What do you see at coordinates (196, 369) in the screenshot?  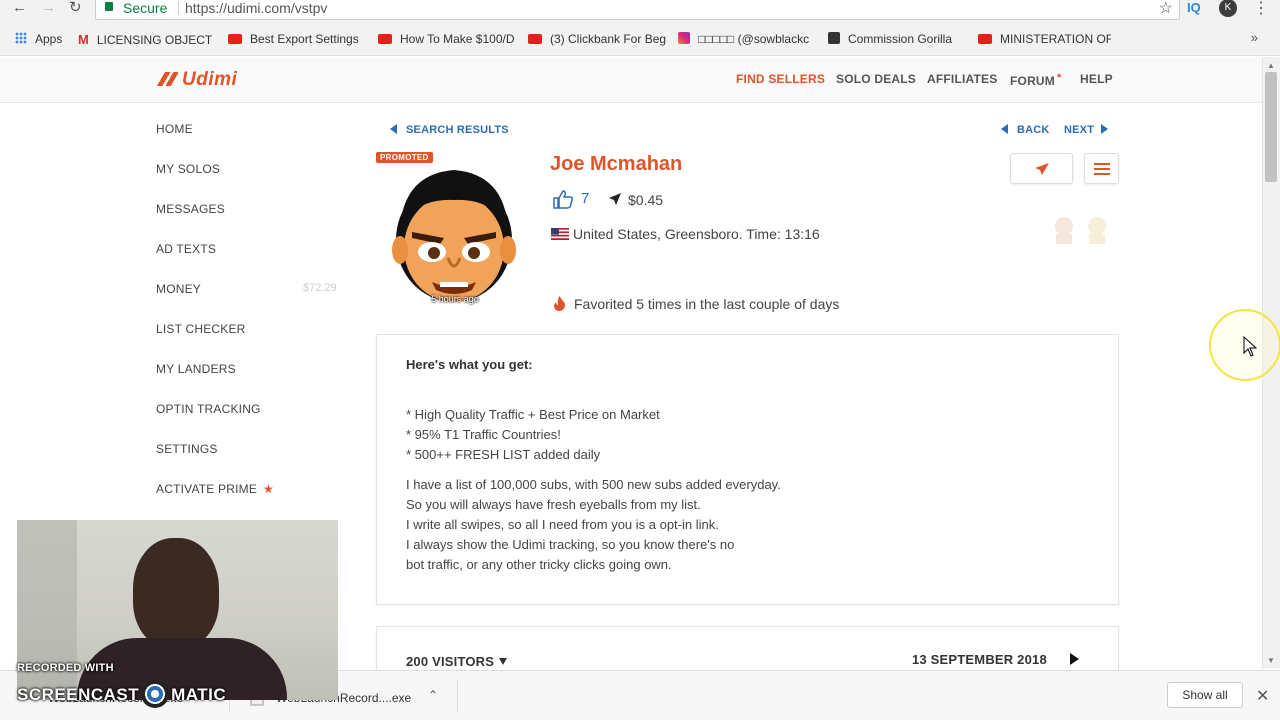 I see `sidebar-item-my-landers: MY LANDERS` at bounding box center [196, 369].